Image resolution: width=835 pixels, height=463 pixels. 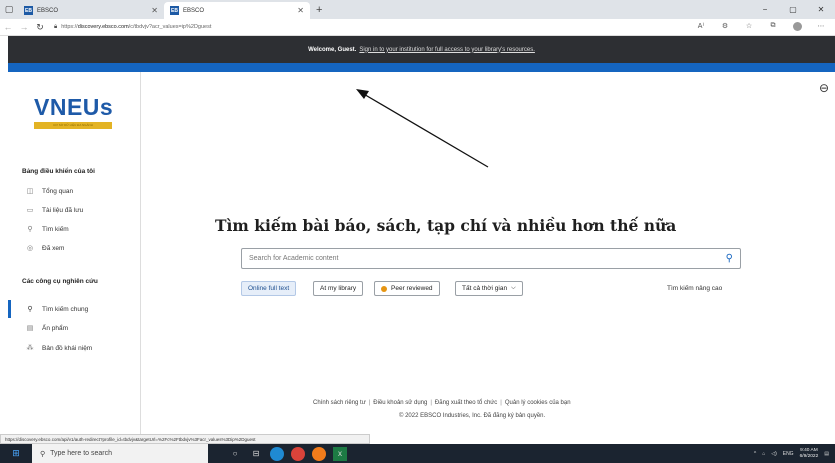 What do you see at coordinates (237, 10) in the screenshot?
I see `browser-tab-2: EB EBSCO ✕` at bounding box center [237, 10].